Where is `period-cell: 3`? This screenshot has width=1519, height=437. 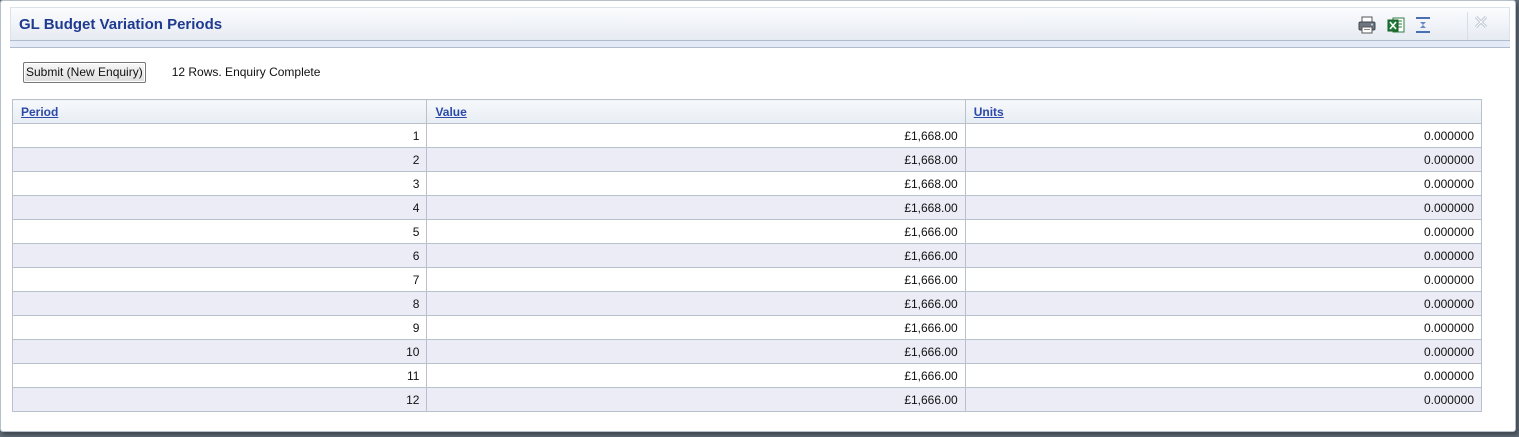
period-cell: 3 is located at coordinates (219, 183).